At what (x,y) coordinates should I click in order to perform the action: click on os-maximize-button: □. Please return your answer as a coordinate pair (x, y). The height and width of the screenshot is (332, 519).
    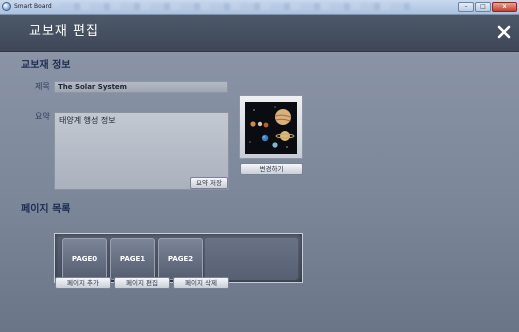
    Looking at the image, I should click on (483, 7).